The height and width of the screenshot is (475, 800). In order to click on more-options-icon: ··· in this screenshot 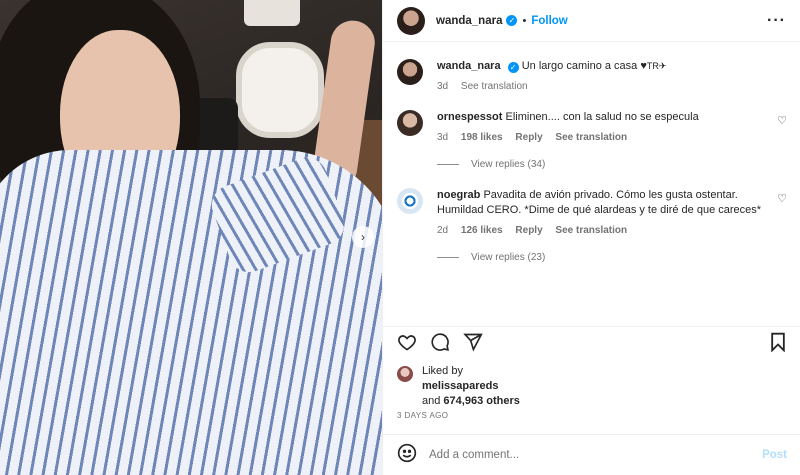, I will do `click(776, 21)`.